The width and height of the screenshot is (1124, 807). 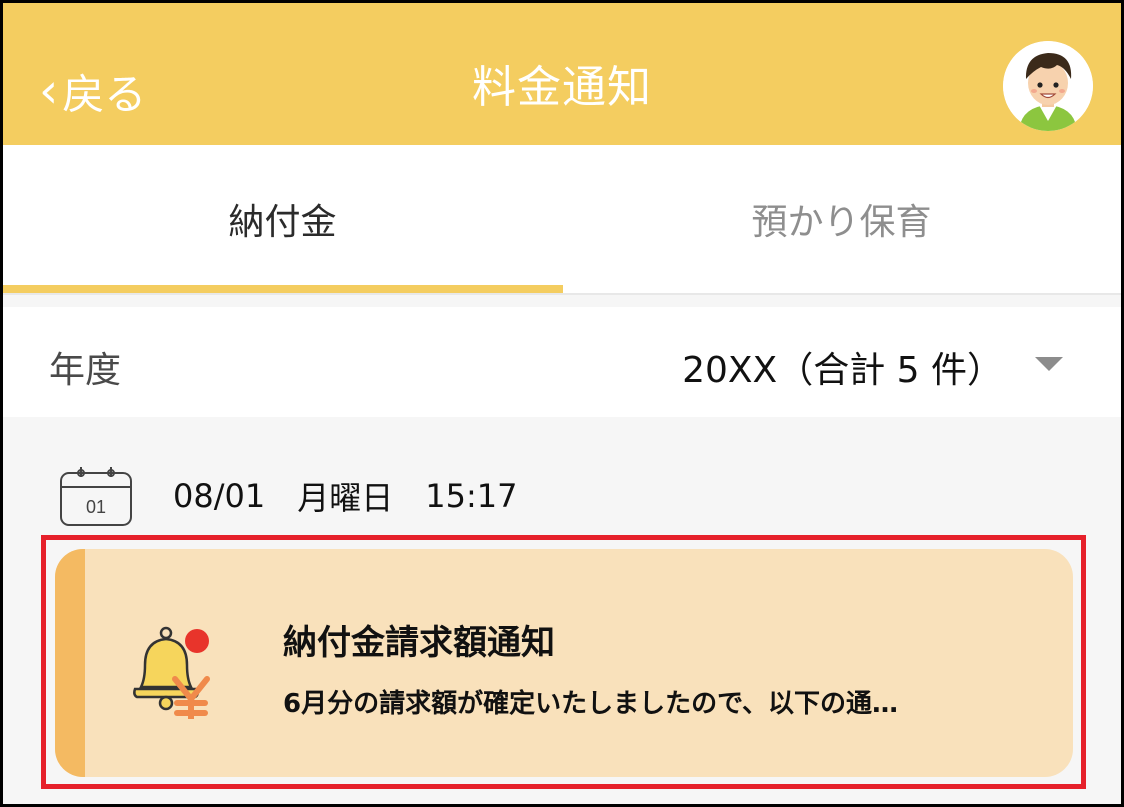 What do you see at coordinates (562, 87) in the screenshot?
I see `page-title: 料金通知` at bounding box center [562, 87].